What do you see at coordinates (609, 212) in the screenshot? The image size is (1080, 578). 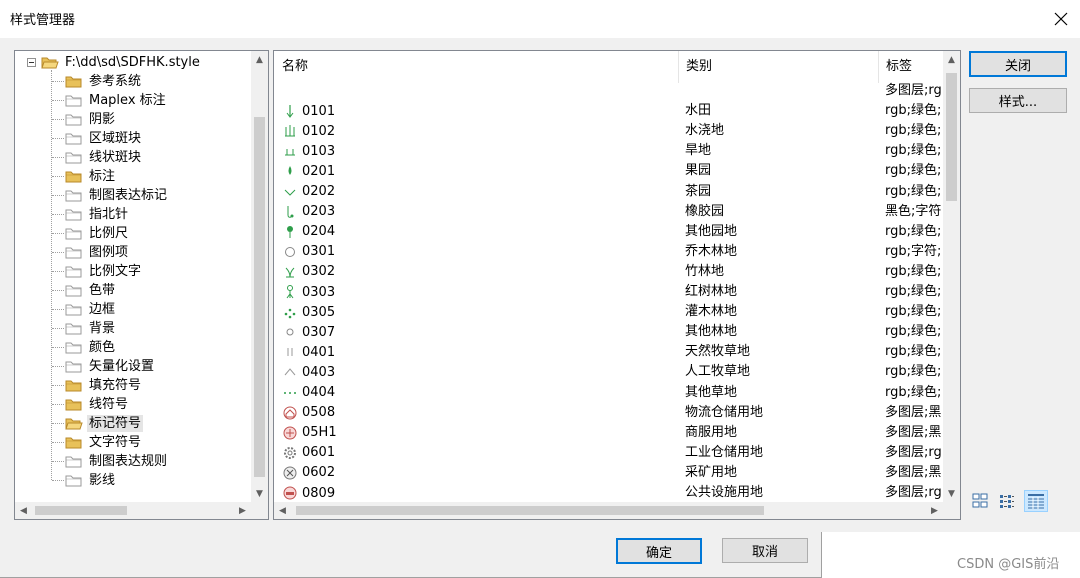 I see `list-item: 0203 橡胶园 黑色;字符` at bounding box center [609, 212].